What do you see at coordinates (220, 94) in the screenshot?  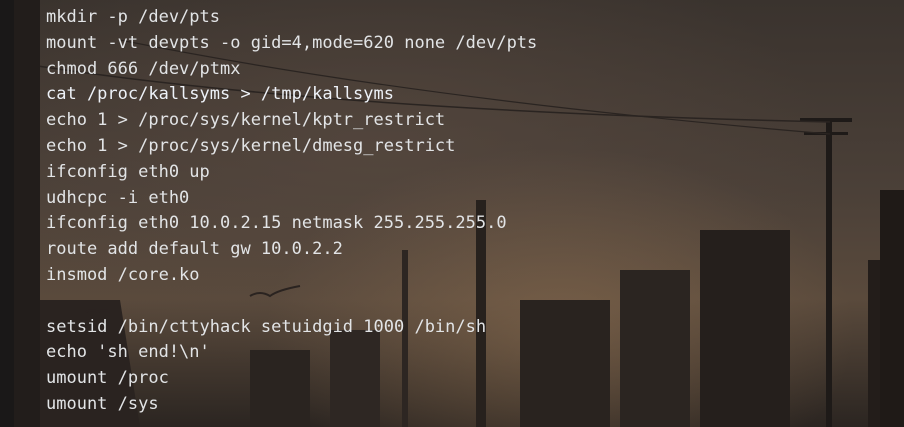 I see `code-line-text: cat /proc/kallsyms > /tmp/kallsyms` at bounding box center [220, 94].